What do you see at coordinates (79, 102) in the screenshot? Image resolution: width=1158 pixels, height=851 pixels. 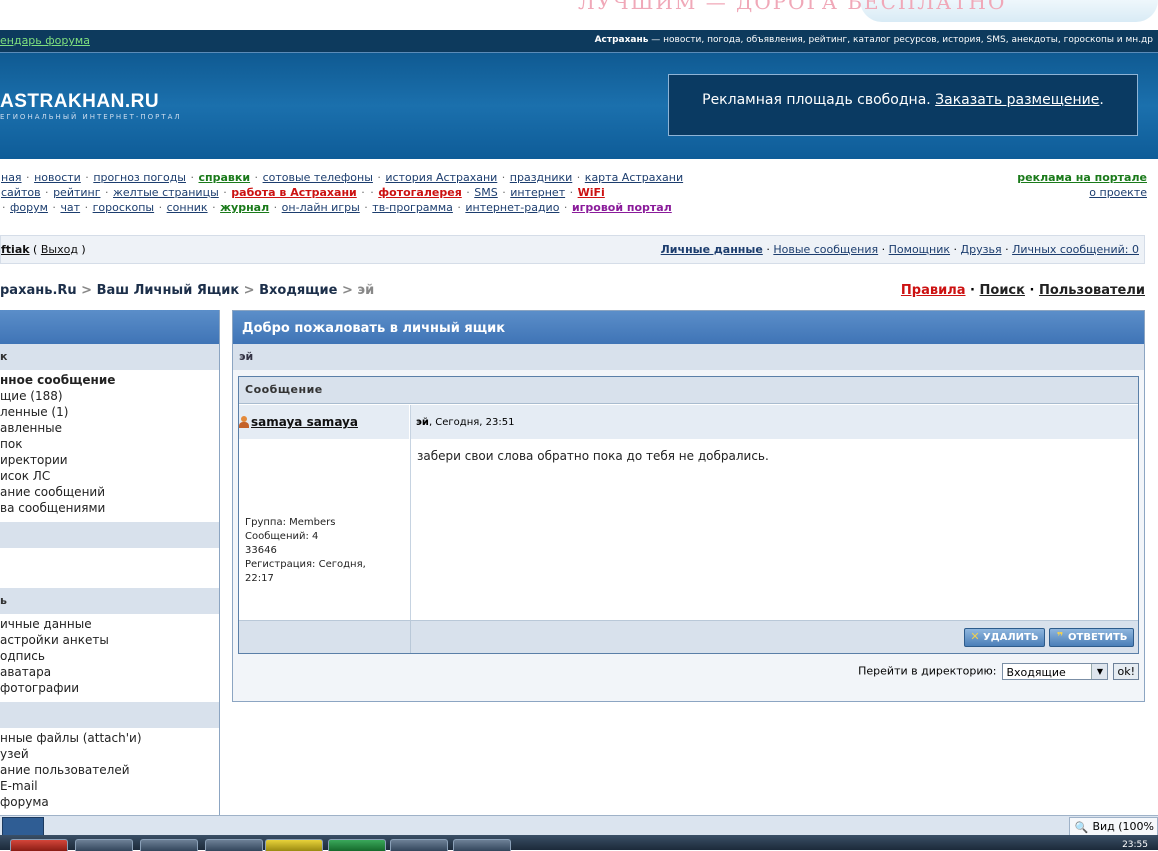 I see `site-logo: ASTRAKHAN.RU` at bounding box center [79, 102].